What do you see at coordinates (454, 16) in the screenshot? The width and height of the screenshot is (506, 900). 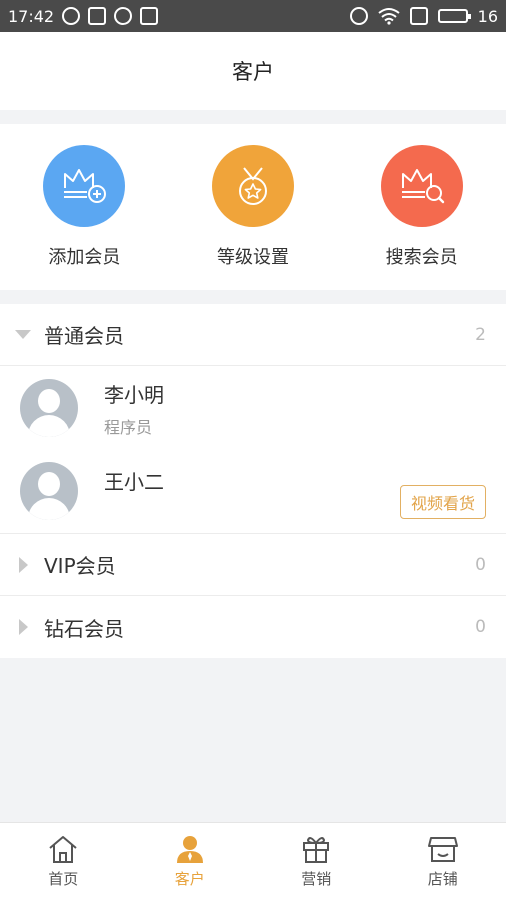 I see `battery-icon` at bounding box center [454, 16].